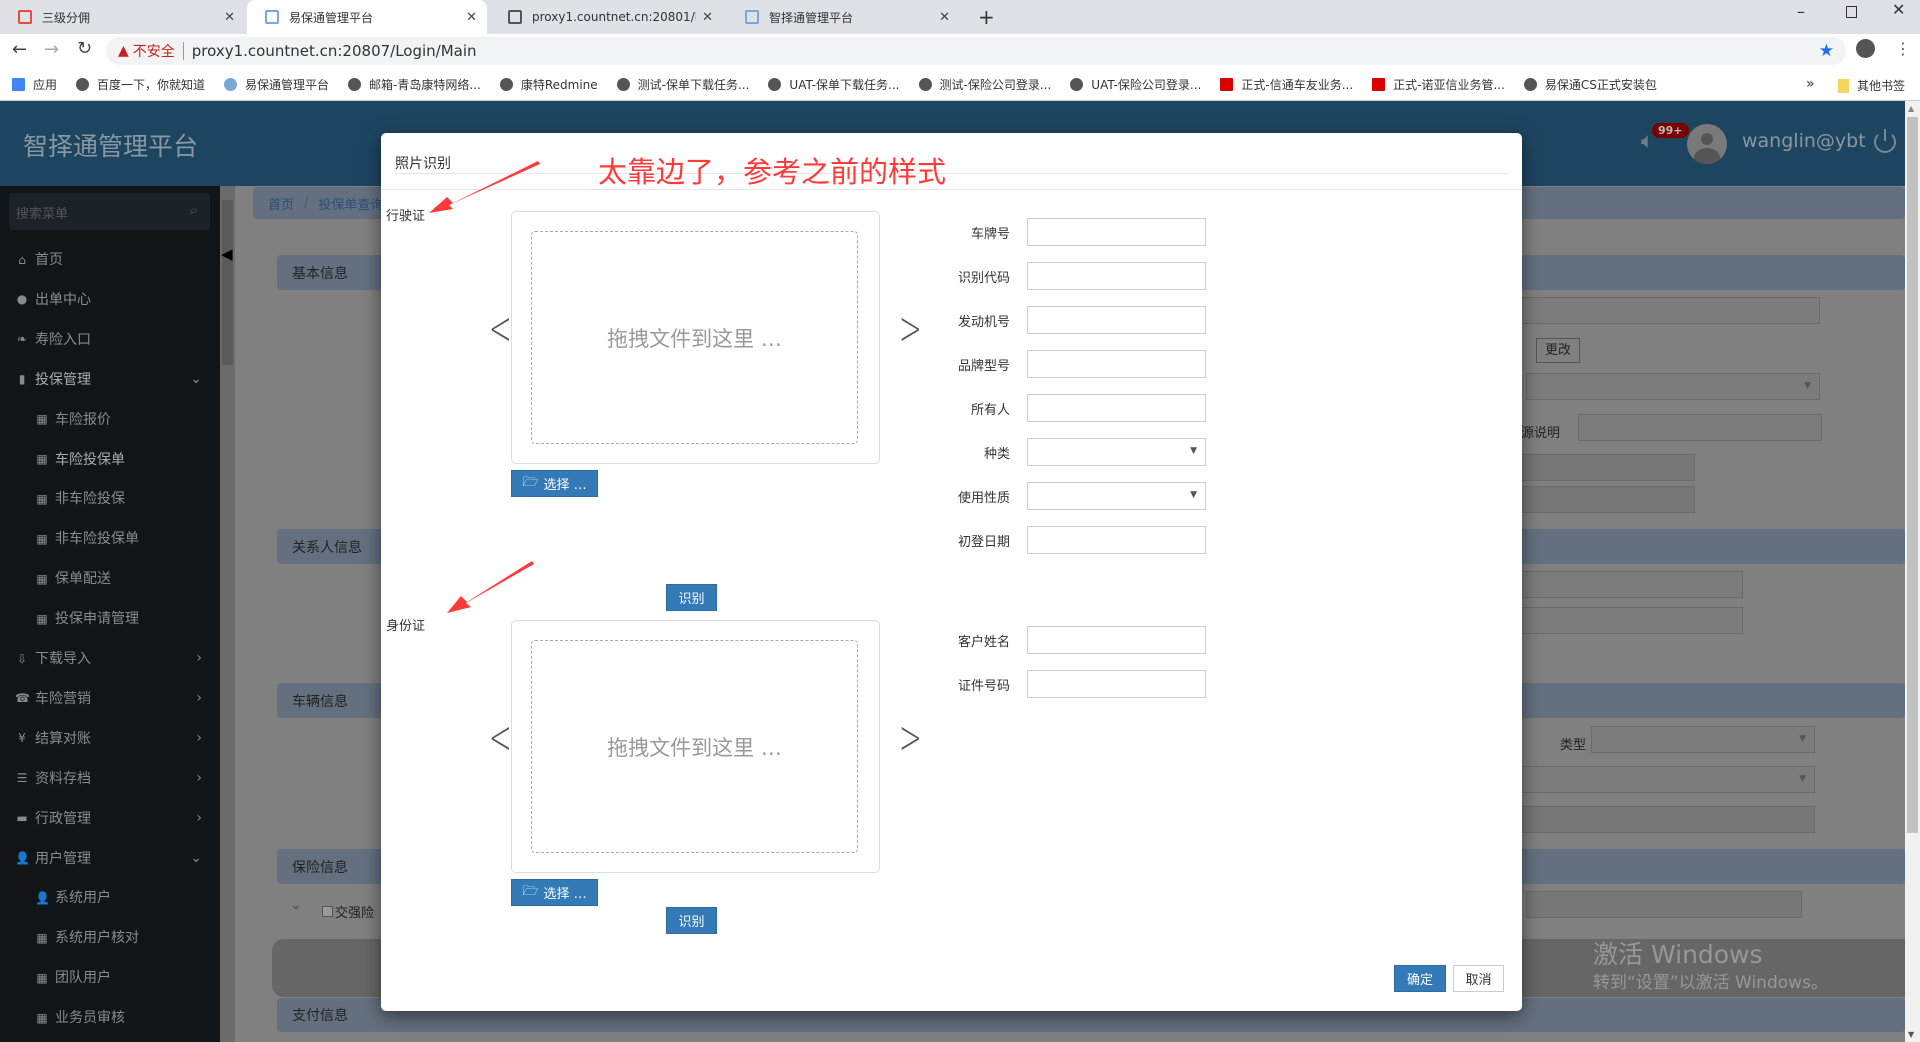 This screenshot has width=1920, height=1042. Describe the element at coordinates (51, 49) in the screenshot. I see `forward-icon: →` at that location.